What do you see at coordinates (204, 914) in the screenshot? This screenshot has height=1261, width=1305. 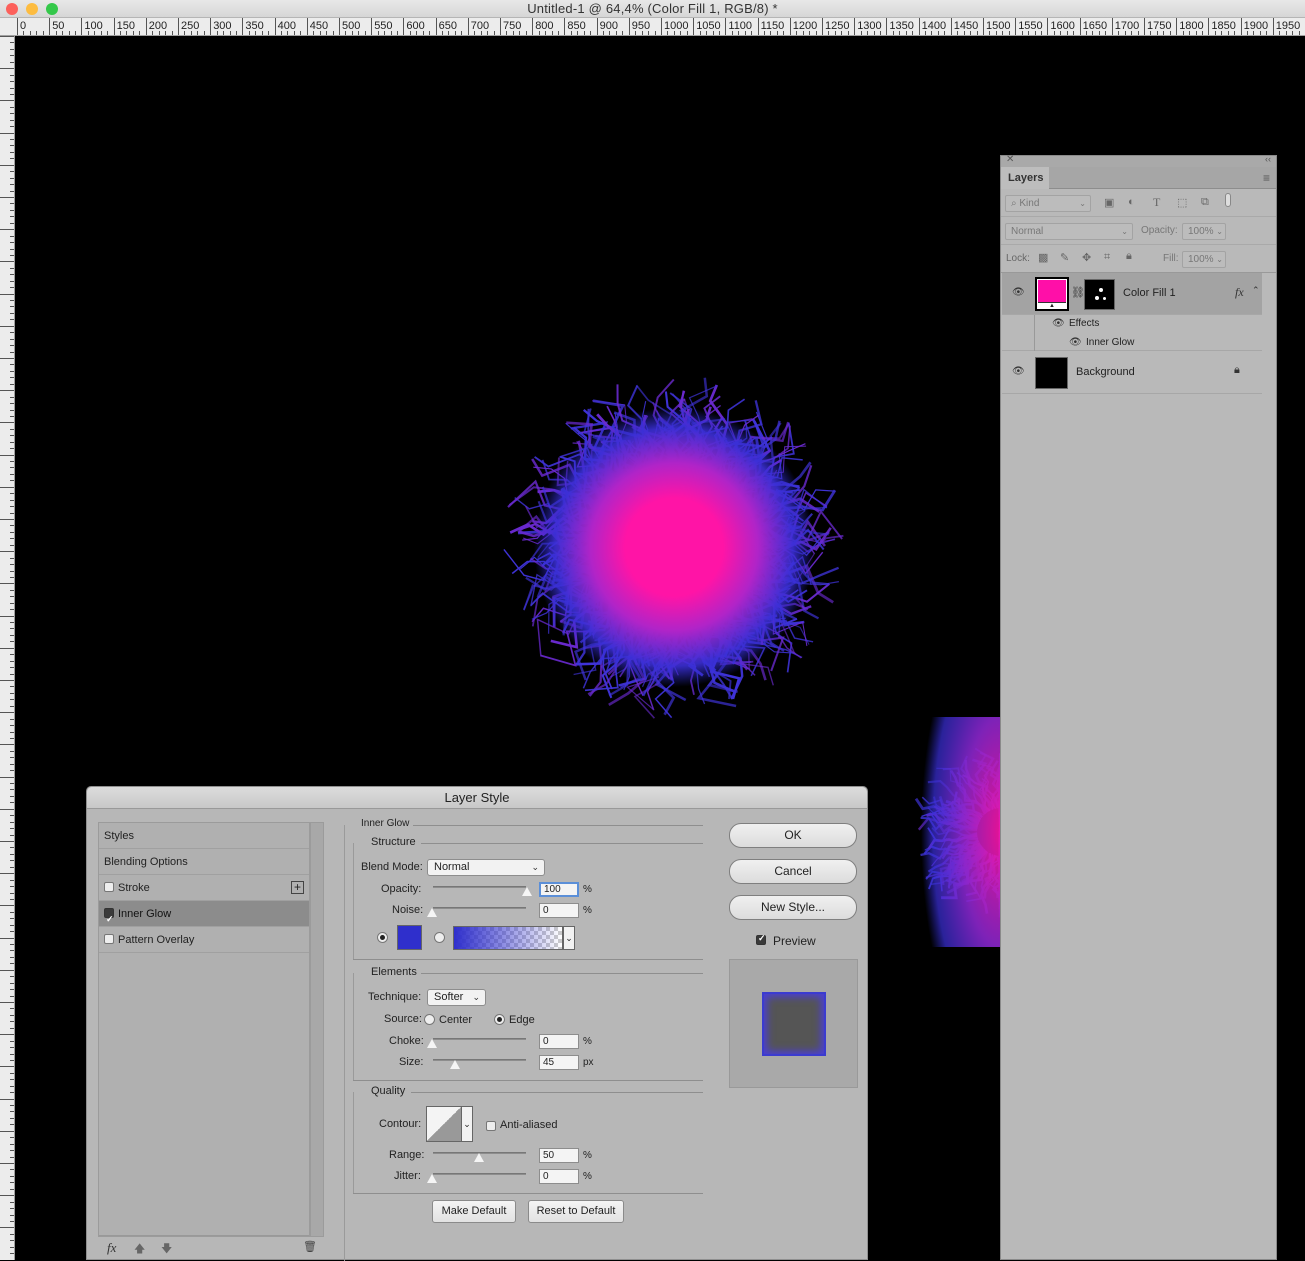 I see `inner-glow-item: Inner Glow` at bounding box center [204, 914].